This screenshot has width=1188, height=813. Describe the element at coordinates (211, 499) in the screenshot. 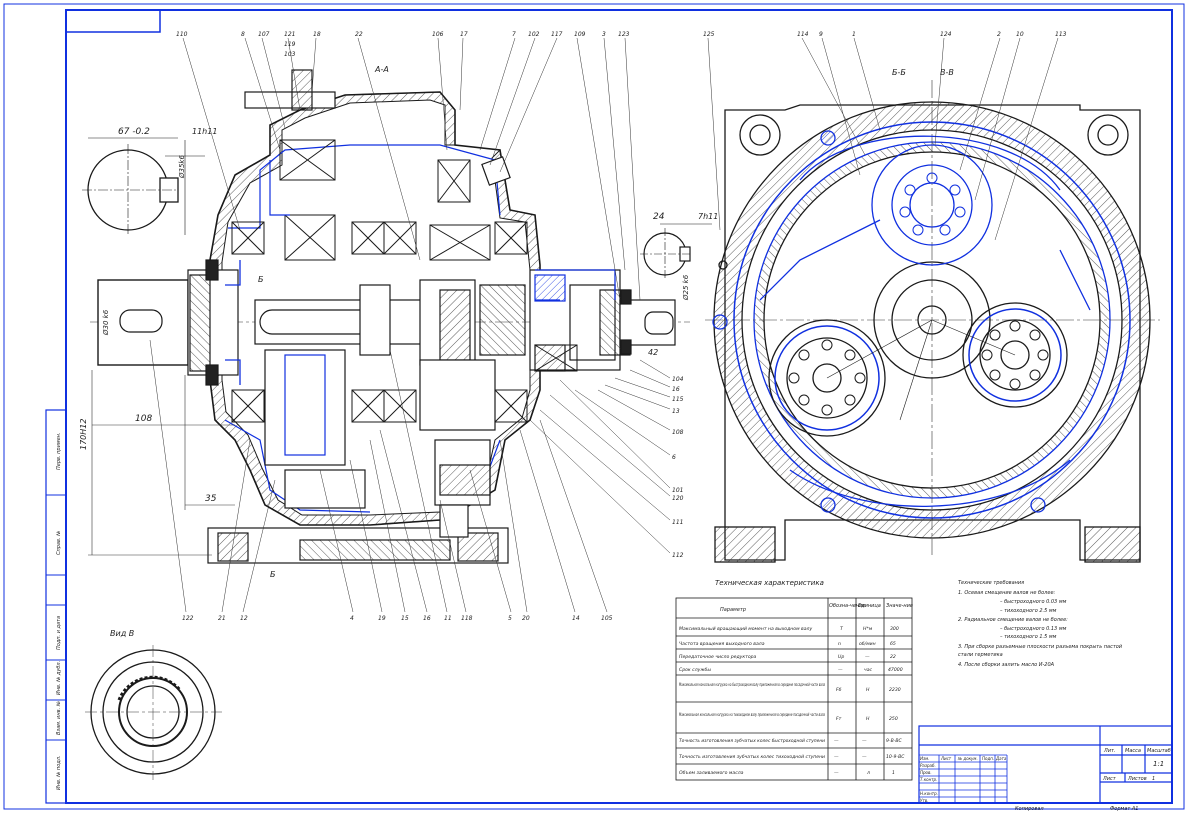

I see `dim-35: 35` at that location.